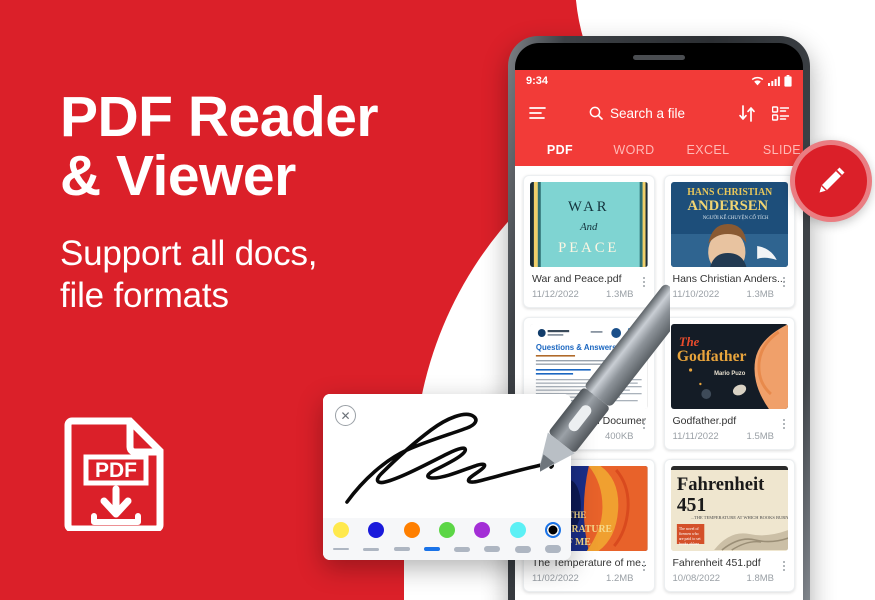  I want to click on file-date: 10/08/2022, so click(696, 578).